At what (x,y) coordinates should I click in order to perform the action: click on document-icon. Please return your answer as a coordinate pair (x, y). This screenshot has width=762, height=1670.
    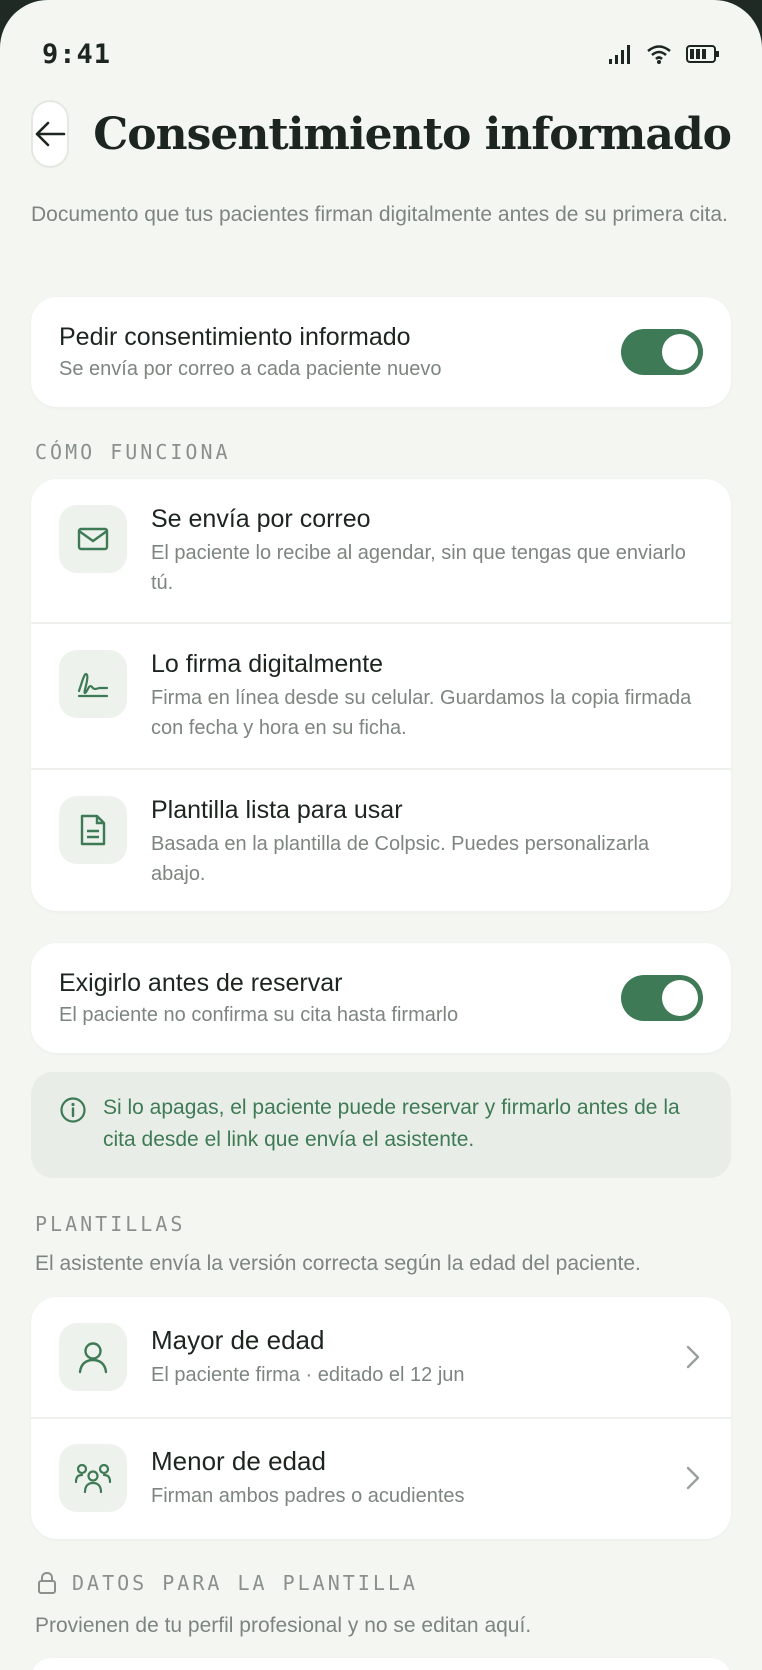
    Looking at the image, I should click on (93, 830).